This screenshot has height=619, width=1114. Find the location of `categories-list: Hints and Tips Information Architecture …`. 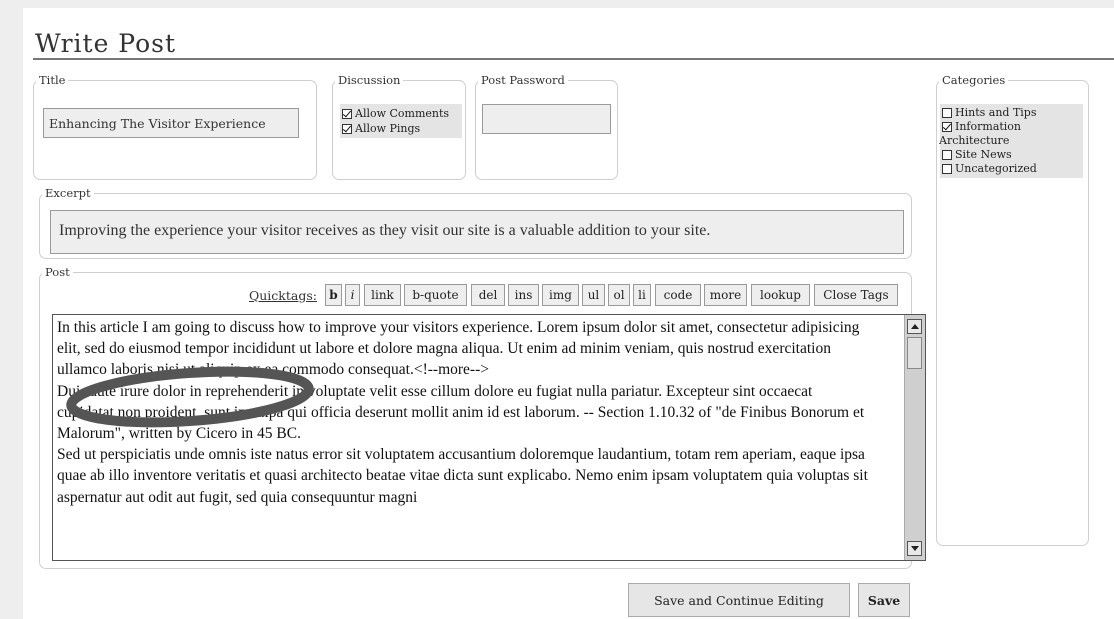

categories-list: Hints and Tips Information Architecture … is located at coordinates (1011, 141).